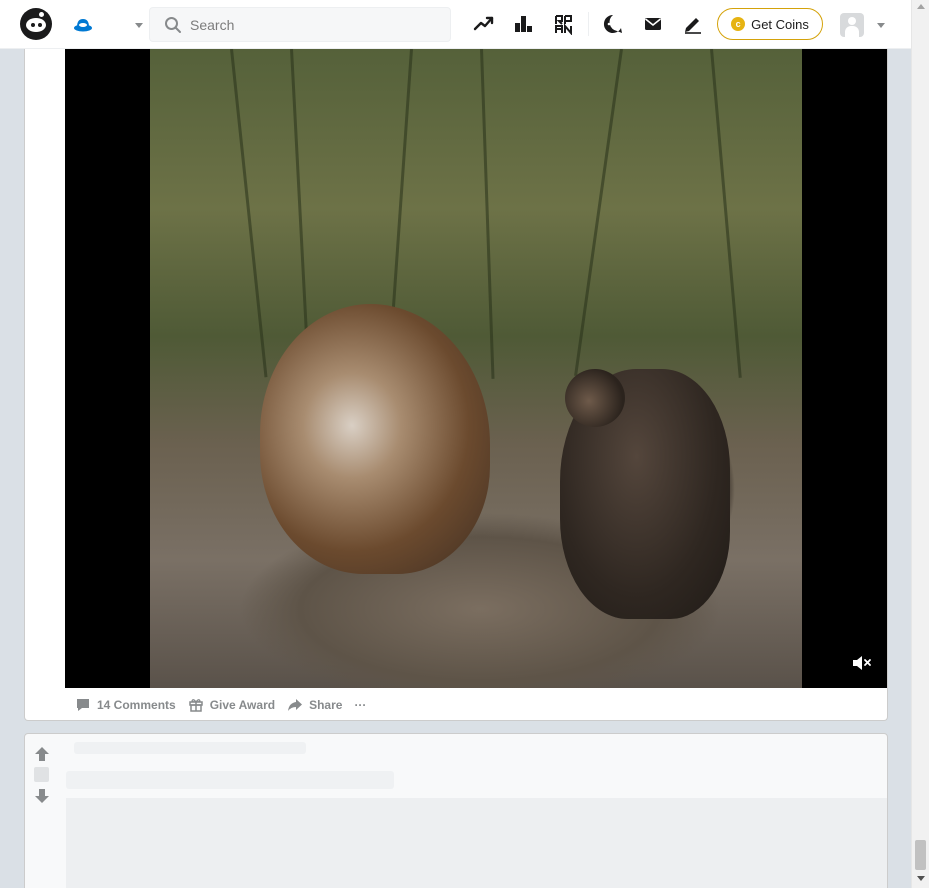  What do you see at coordinates (33, 25) in the screenshot?
I see `logo-eye-left` at bounding box center [33, 25].